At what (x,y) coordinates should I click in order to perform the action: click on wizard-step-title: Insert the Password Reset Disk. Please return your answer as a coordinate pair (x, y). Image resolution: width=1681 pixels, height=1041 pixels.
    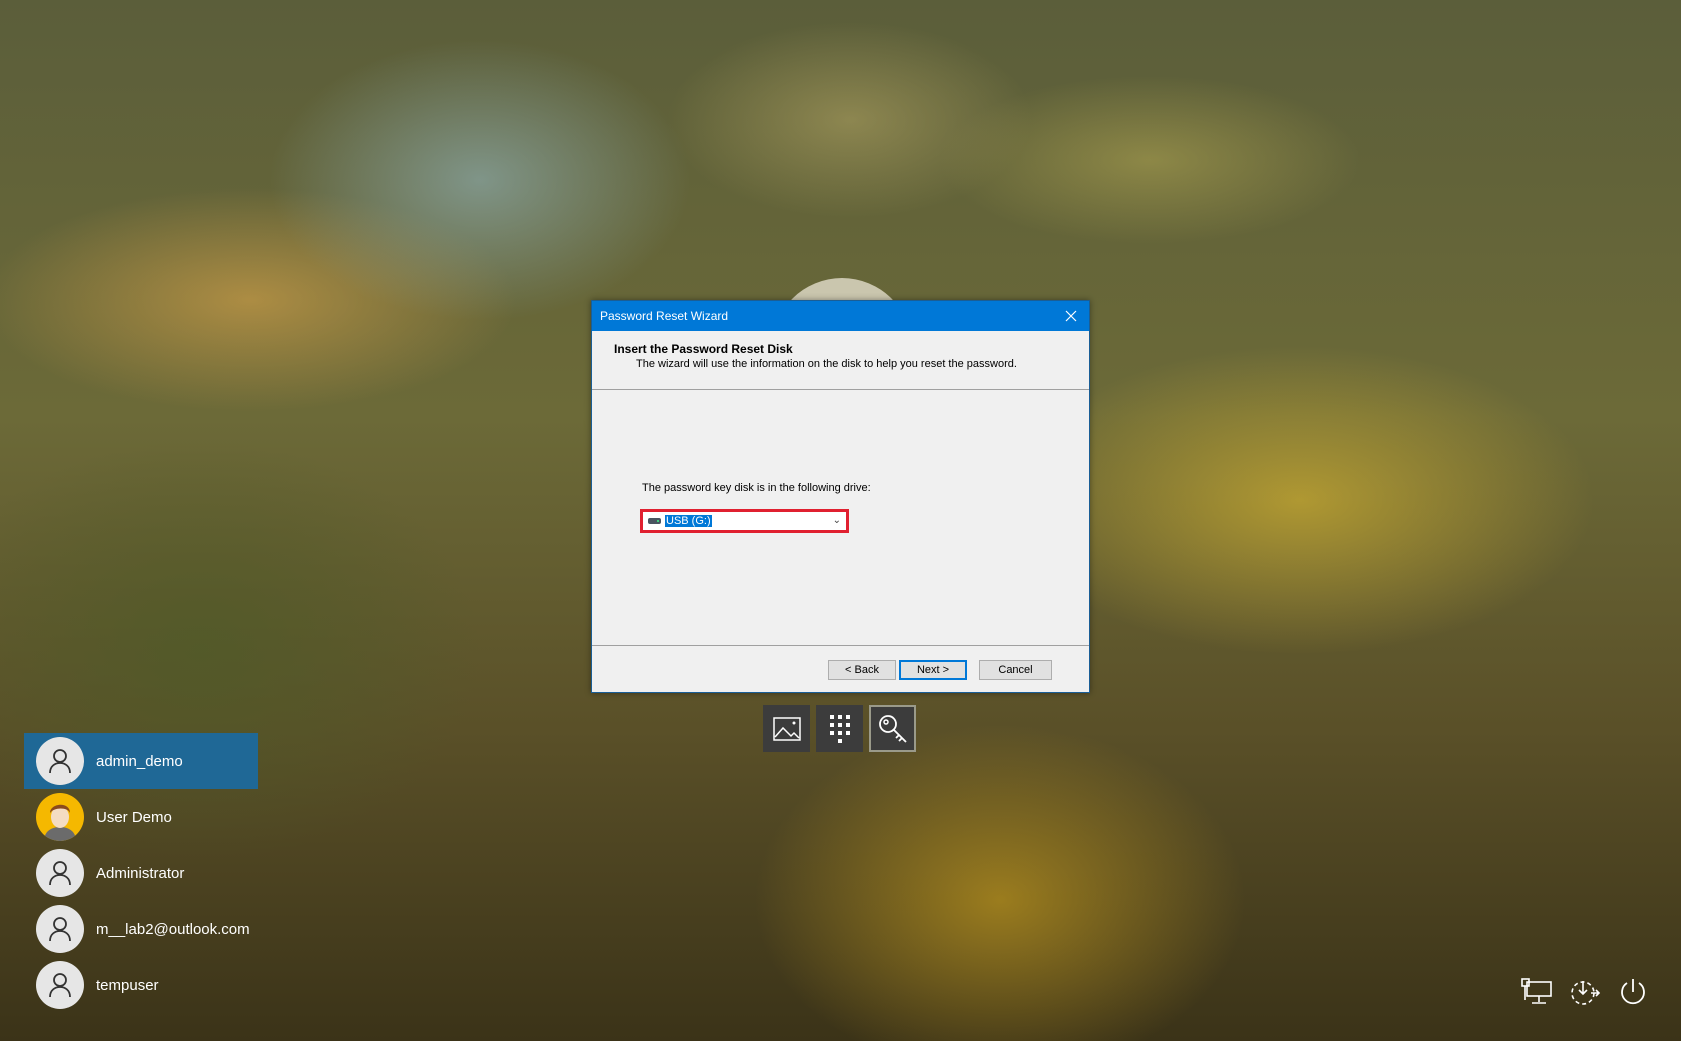
    Looking at the image, I should click on (703, 349).